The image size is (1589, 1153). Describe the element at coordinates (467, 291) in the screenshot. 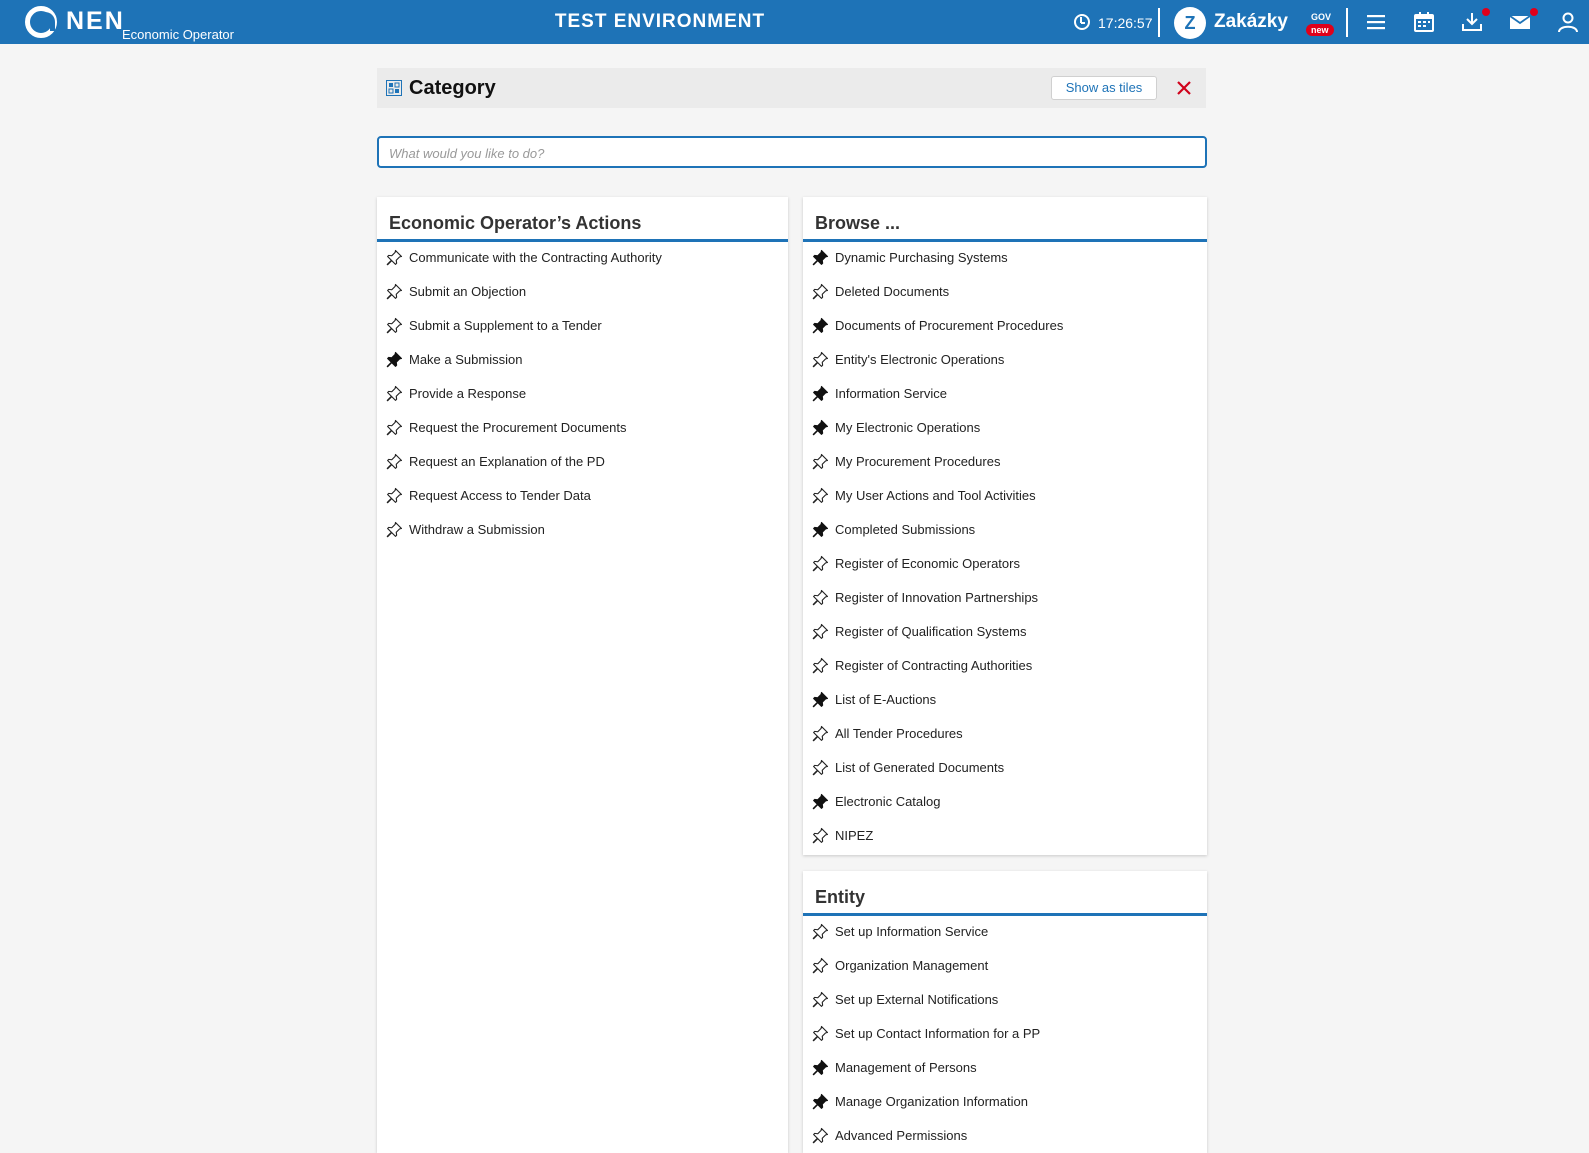

I see `list-item-label: Submit an Objection` at that location.